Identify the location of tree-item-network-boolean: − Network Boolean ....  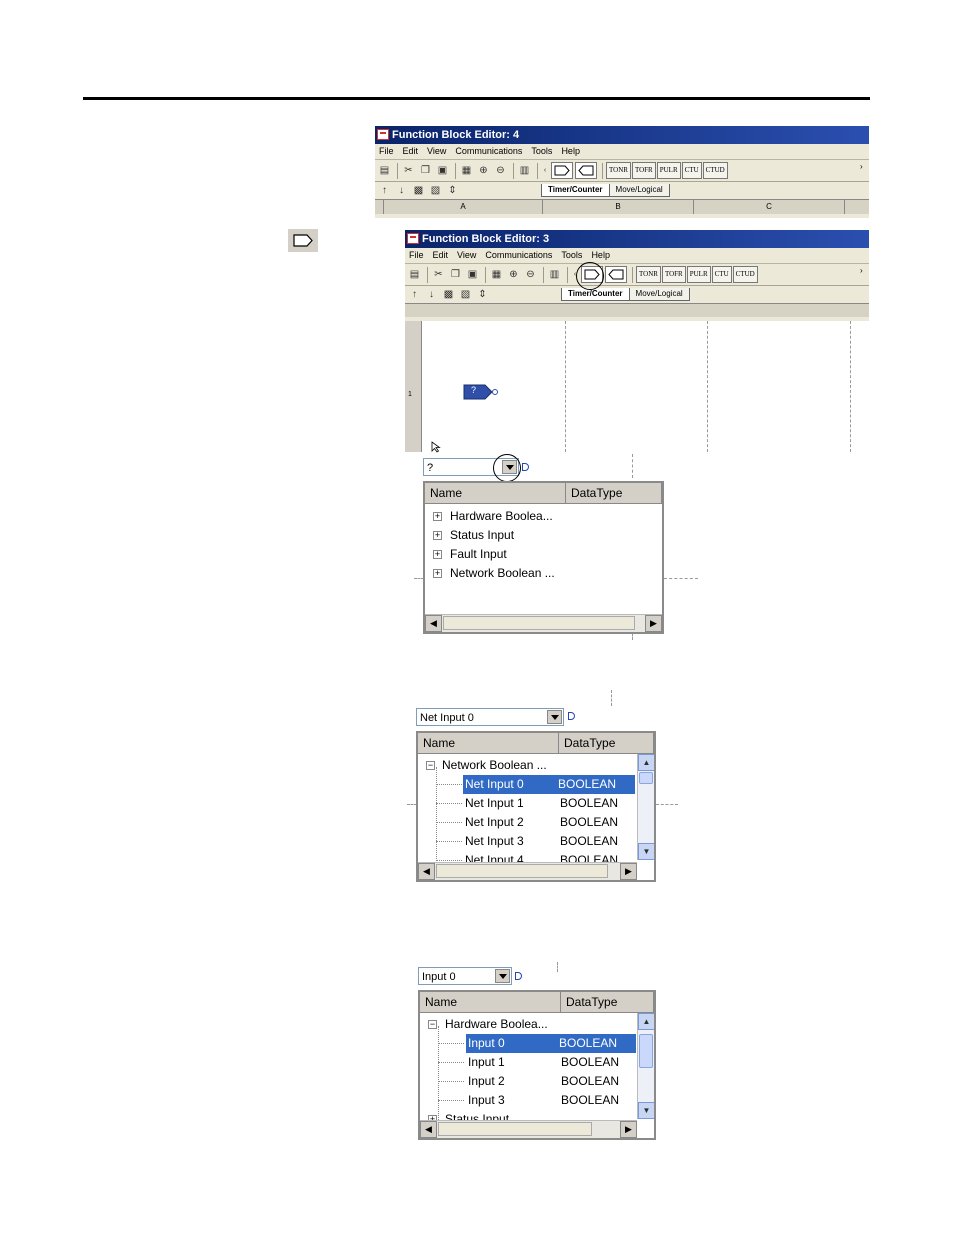
(536, 765).